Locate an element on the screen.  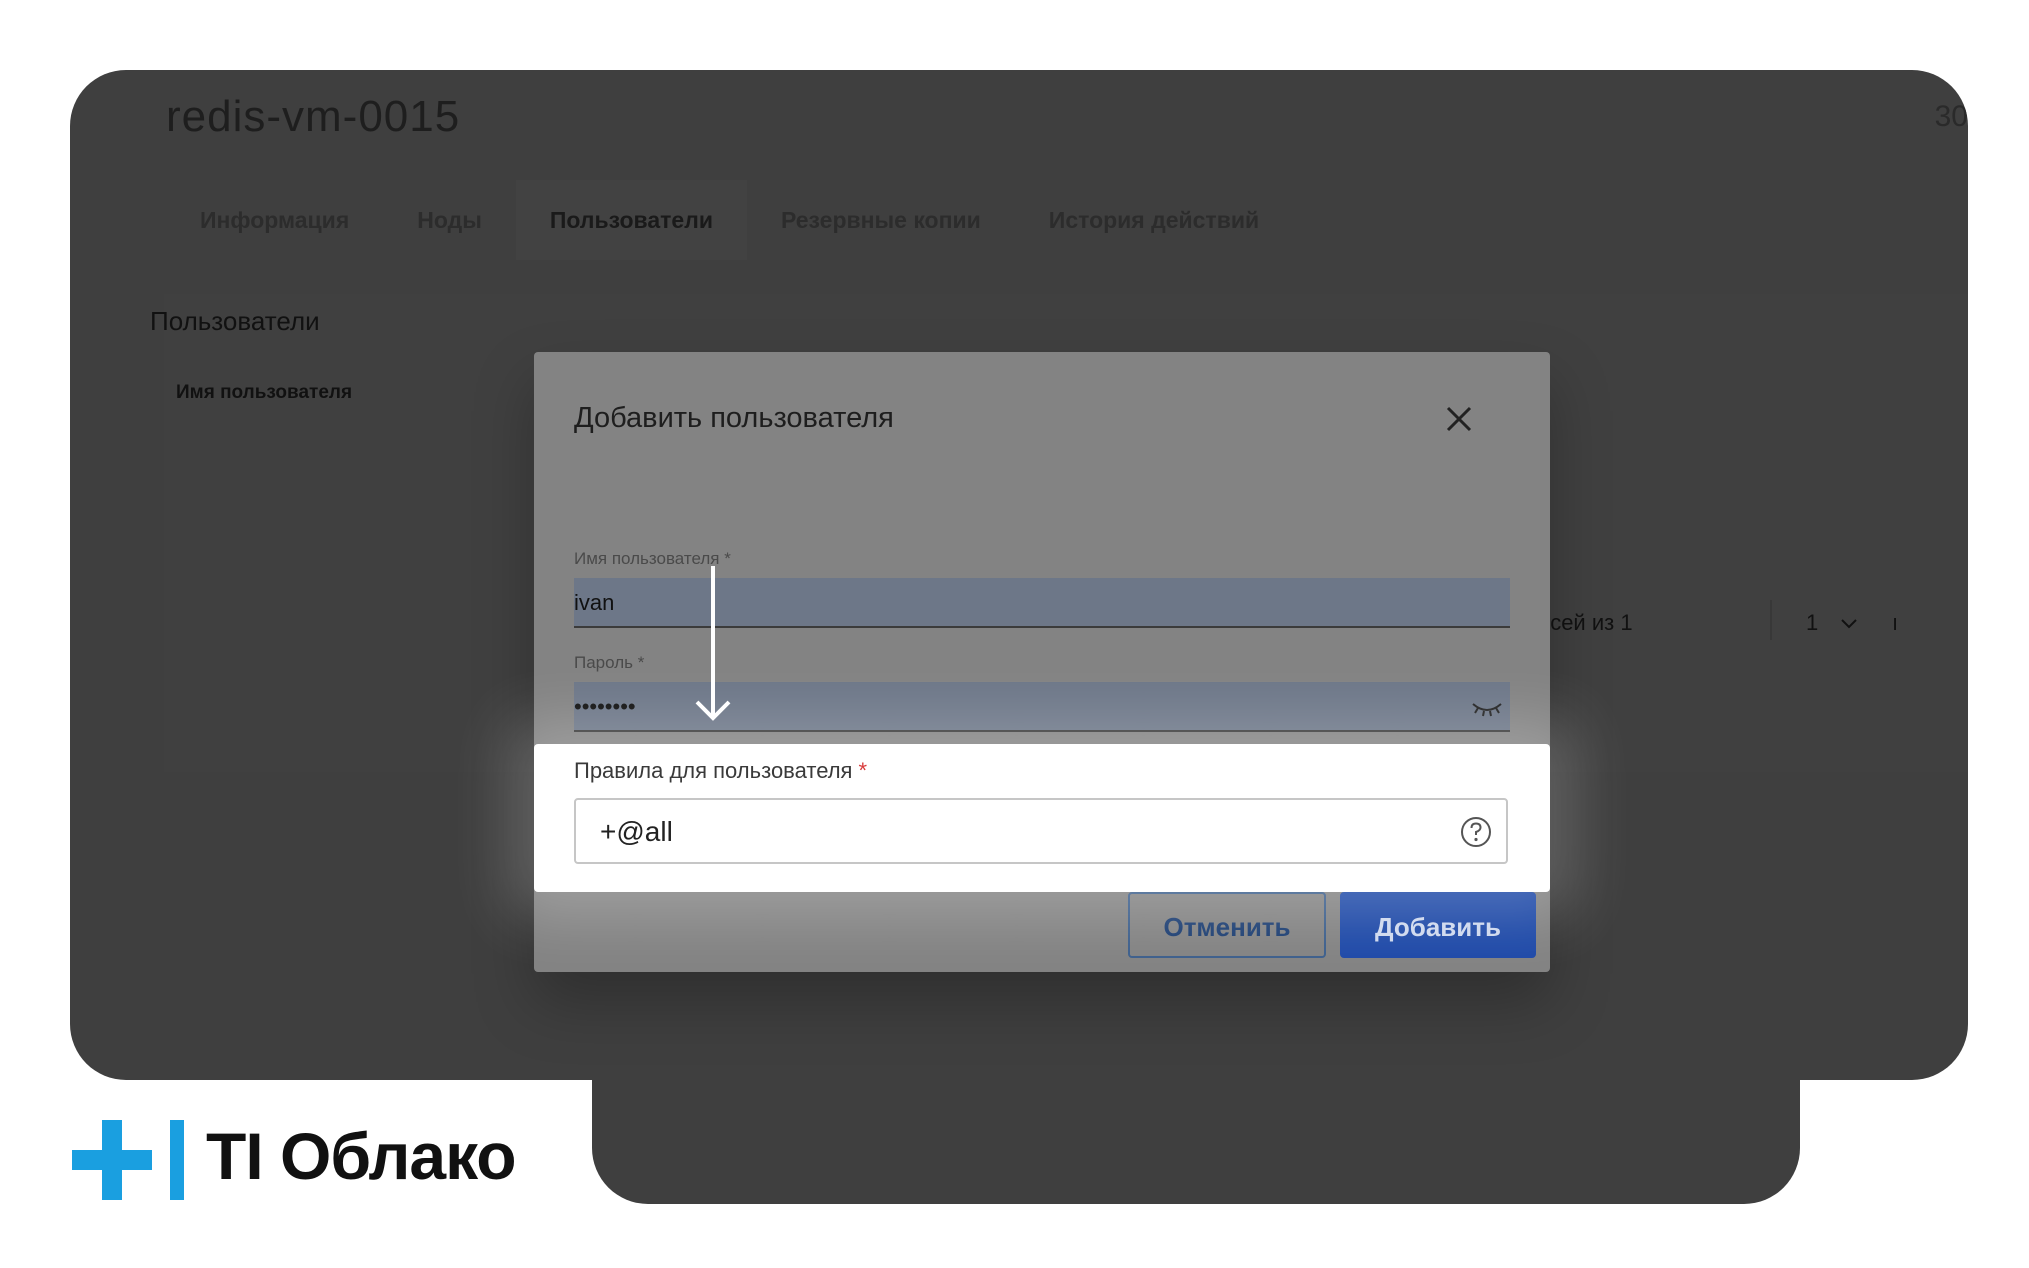
required-mark: * is located at coordinates (863, 770).